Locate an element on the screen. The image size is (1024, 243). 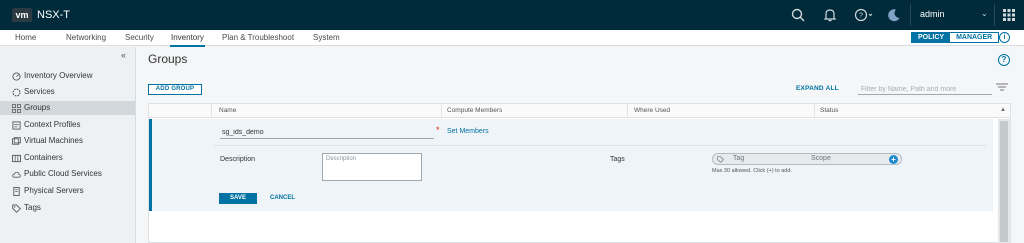
expand-all-link: EXPAND ALL is located at coordinates (817, 88).